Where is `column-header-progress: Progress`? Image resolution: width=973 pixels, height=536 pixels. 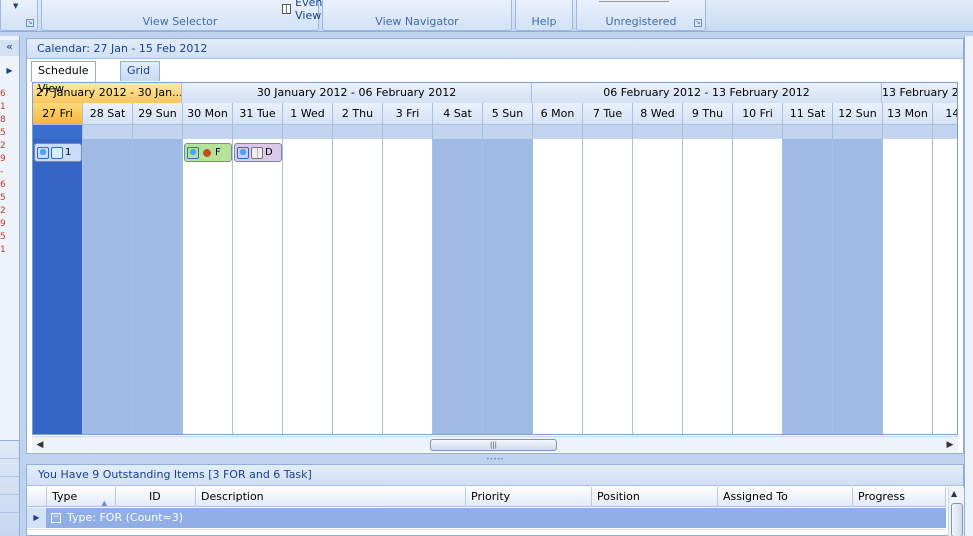 column-header-progress: Progress is located at coordinates (899, 497).